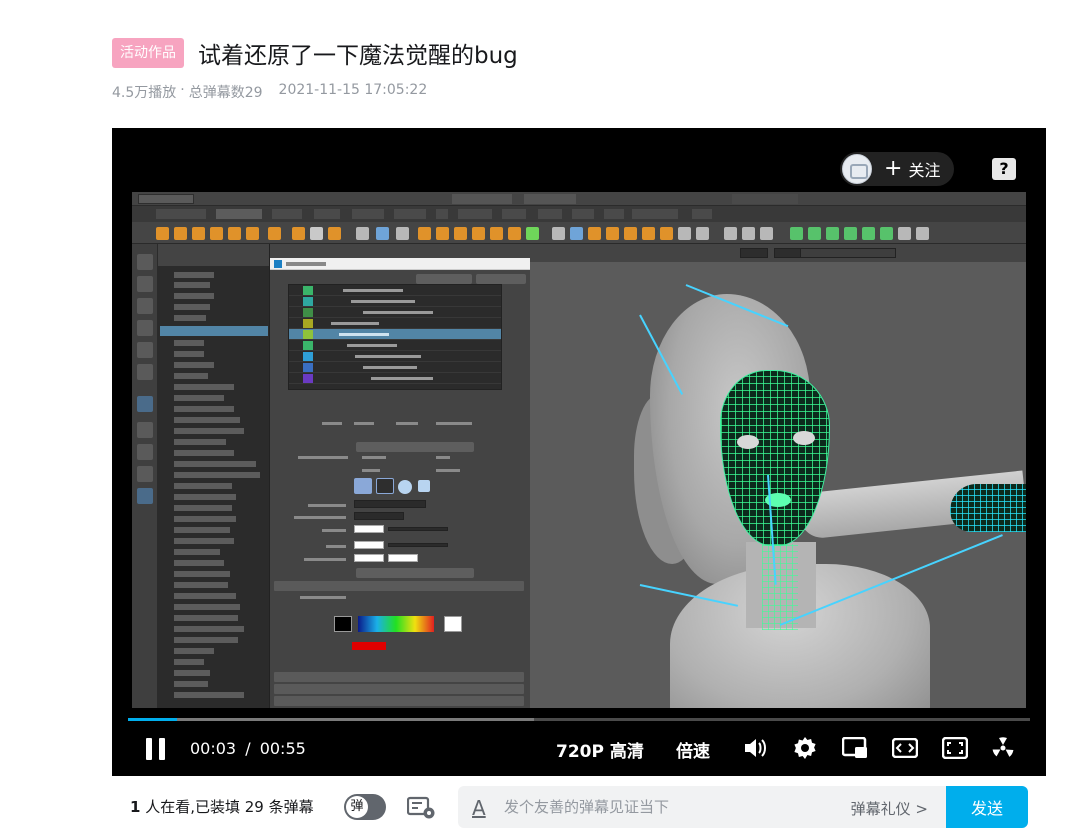  Describe the element at coordinates (148, 53) in the screenshot. I see `activity-tag: 活动作品` at that location.